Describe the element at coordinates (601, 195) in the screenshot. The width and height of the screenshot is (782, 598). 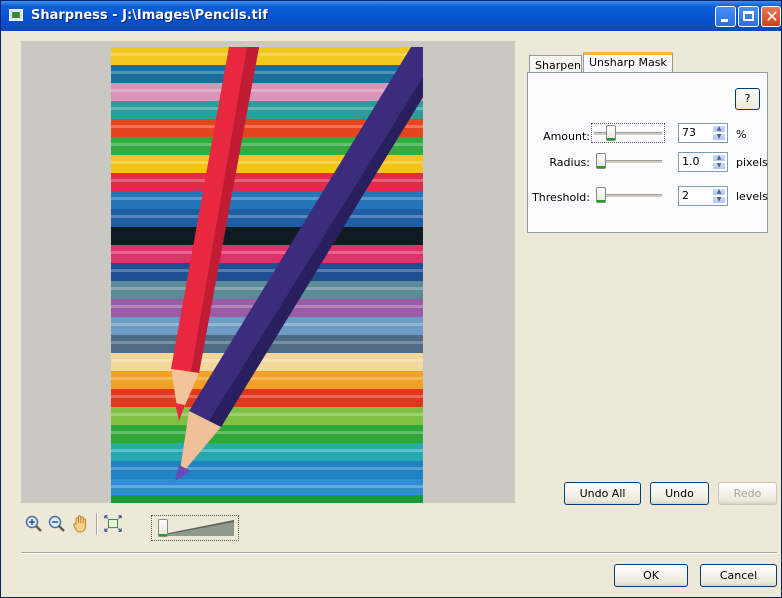
I see `threshold-slider-thumb` at that location.